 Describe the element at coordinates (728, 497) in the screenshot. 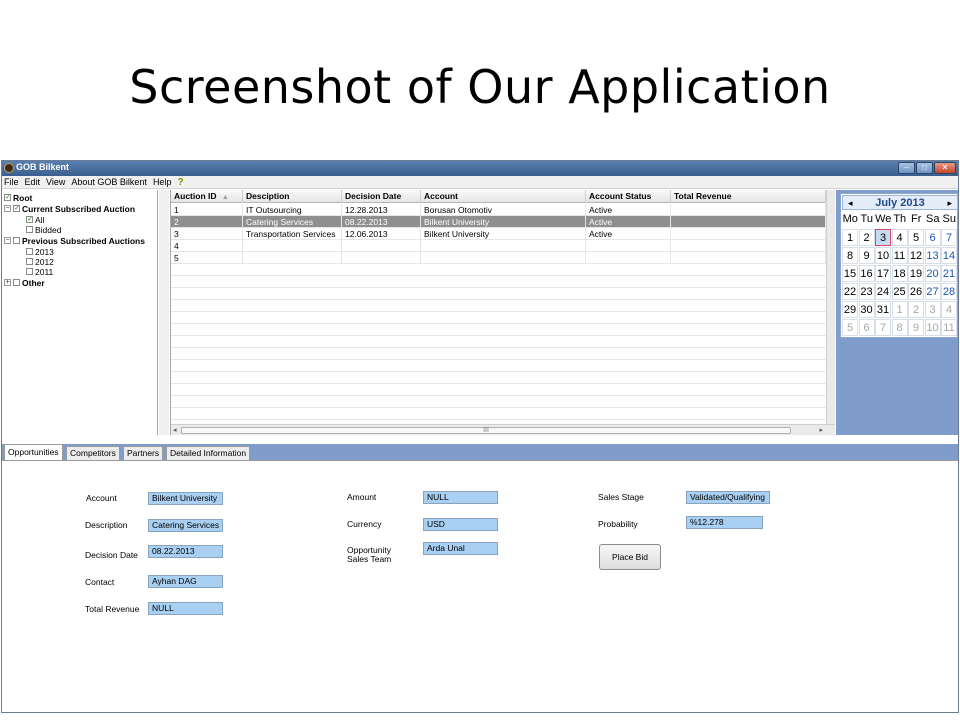

I see `sales-stage-field: Validated/Qualifying` at that location.